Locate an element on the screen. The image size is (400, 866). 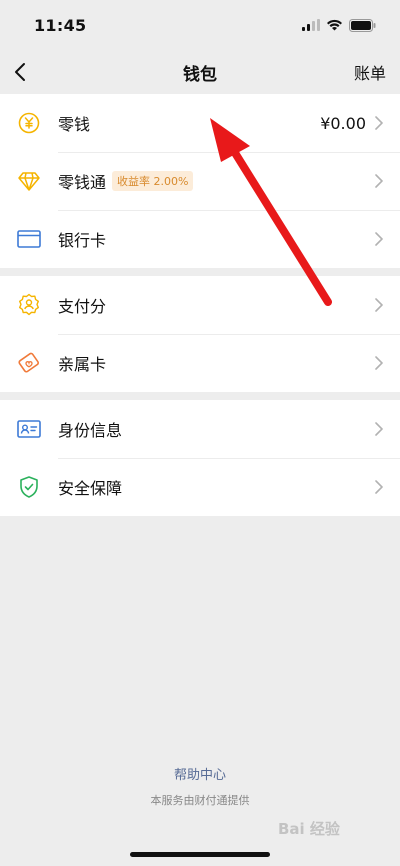
watermark: Bai 经验 is located at coordinates (309, 829).